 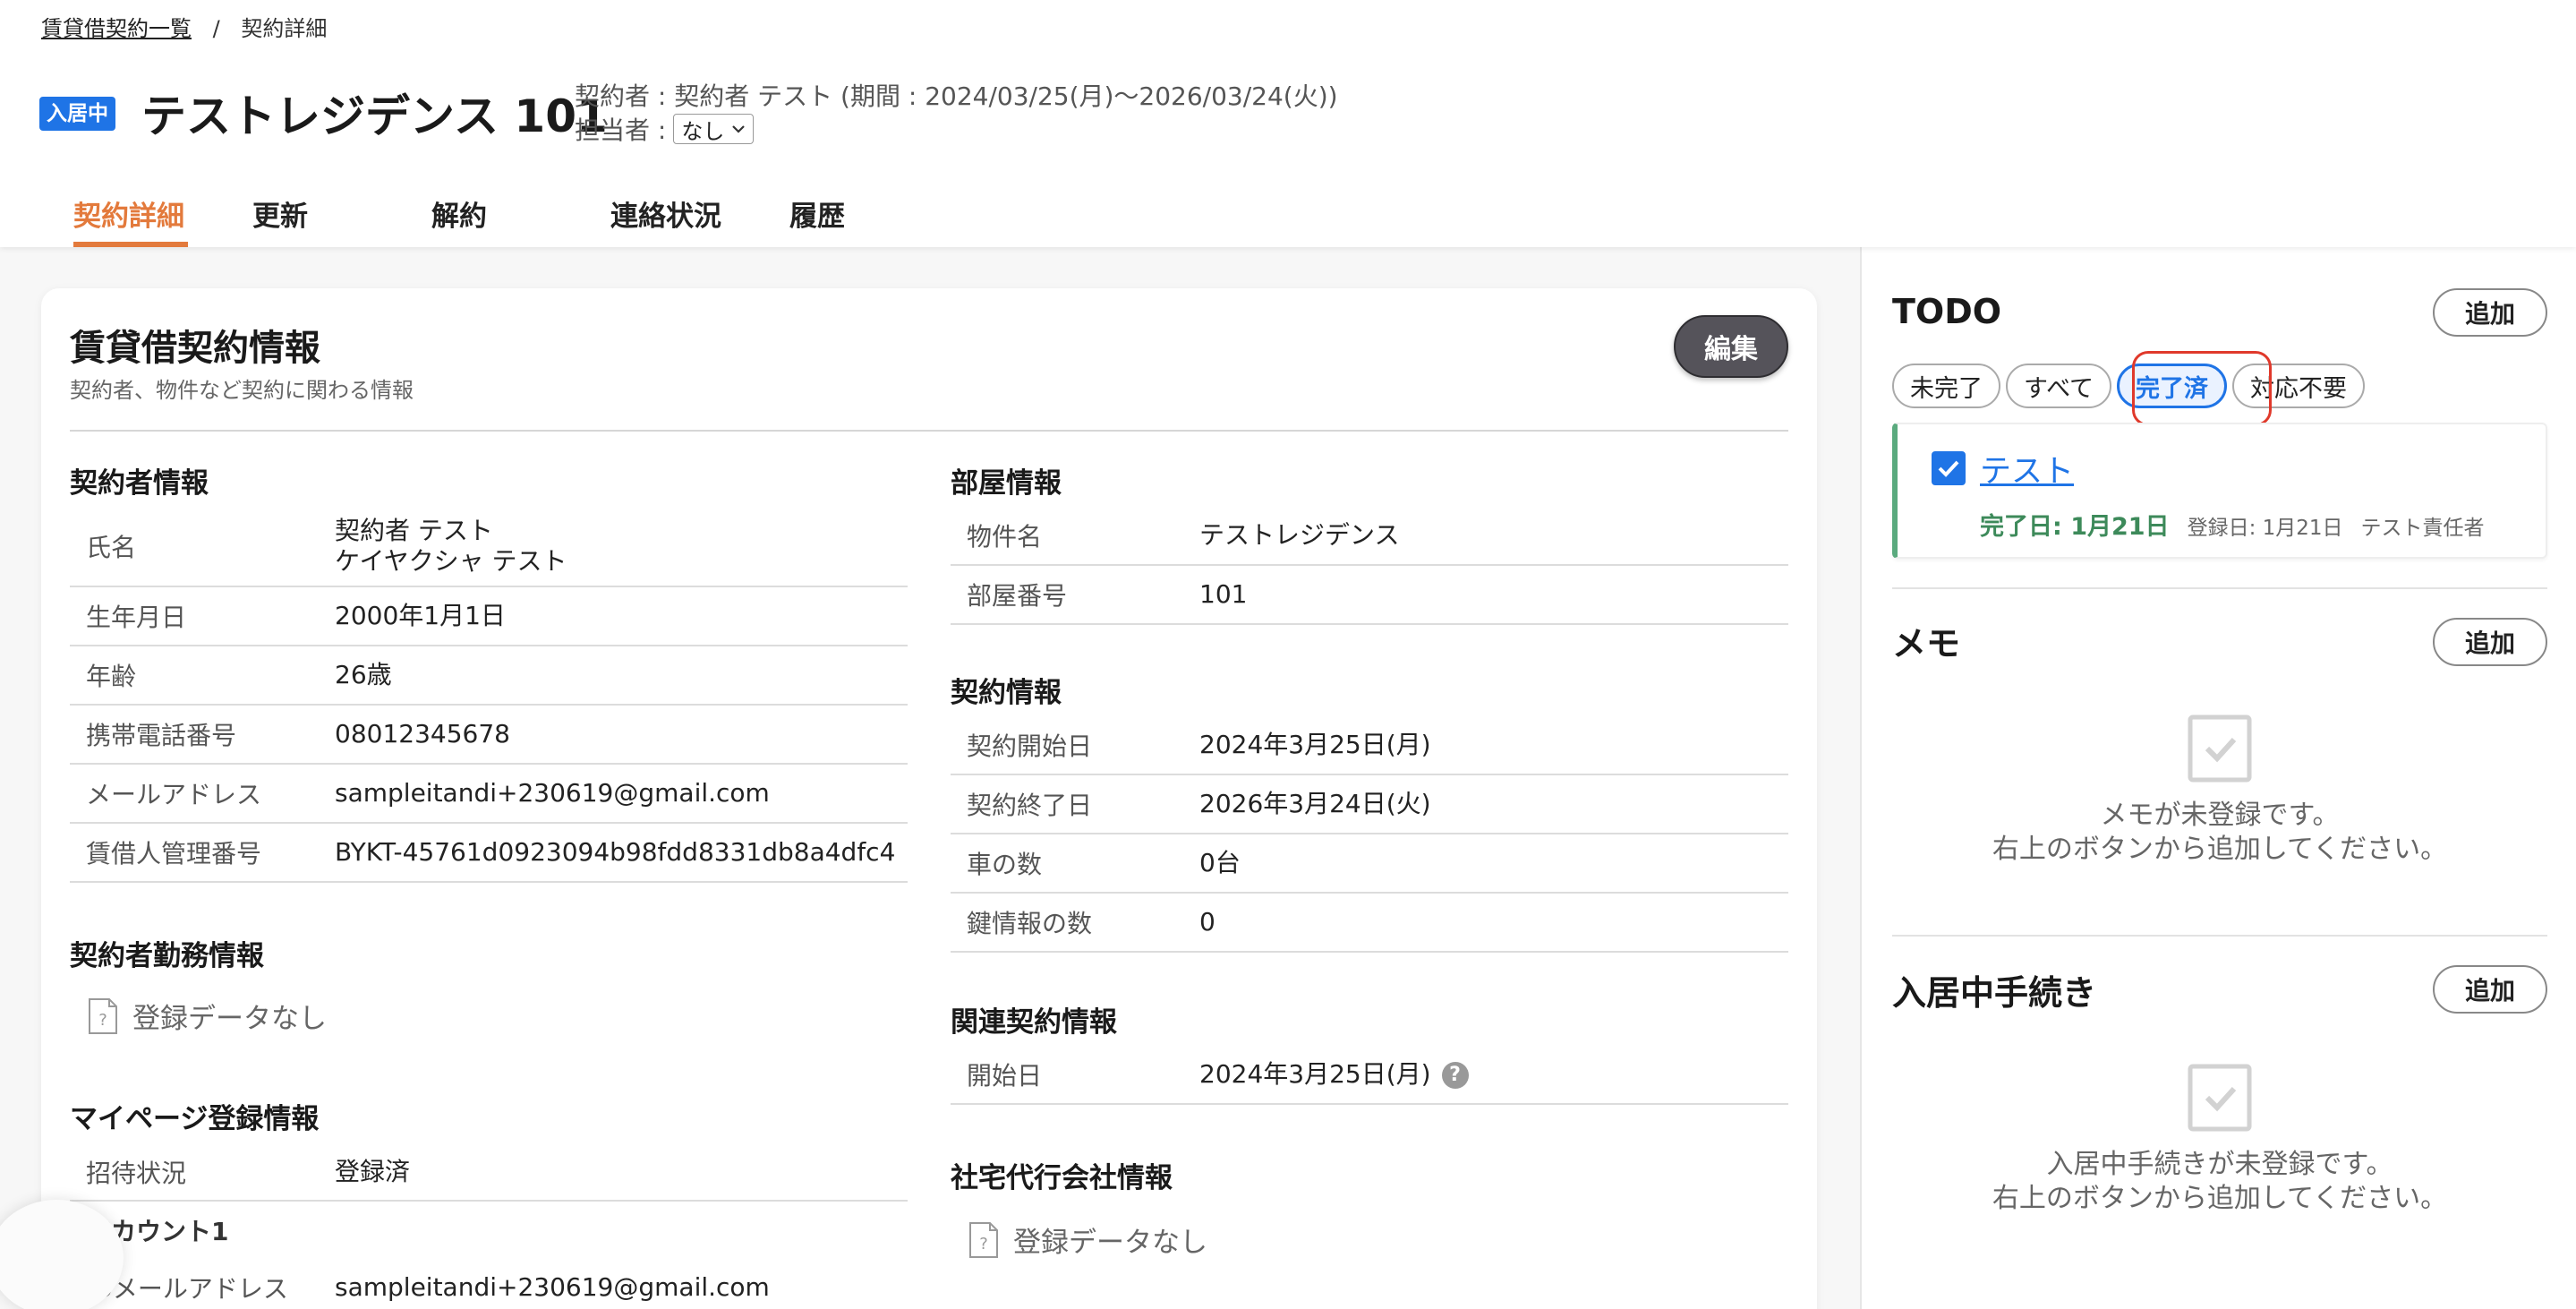 I want to click on table-row: 携帯電話番号 08012345678, so click(x=489, y=735).